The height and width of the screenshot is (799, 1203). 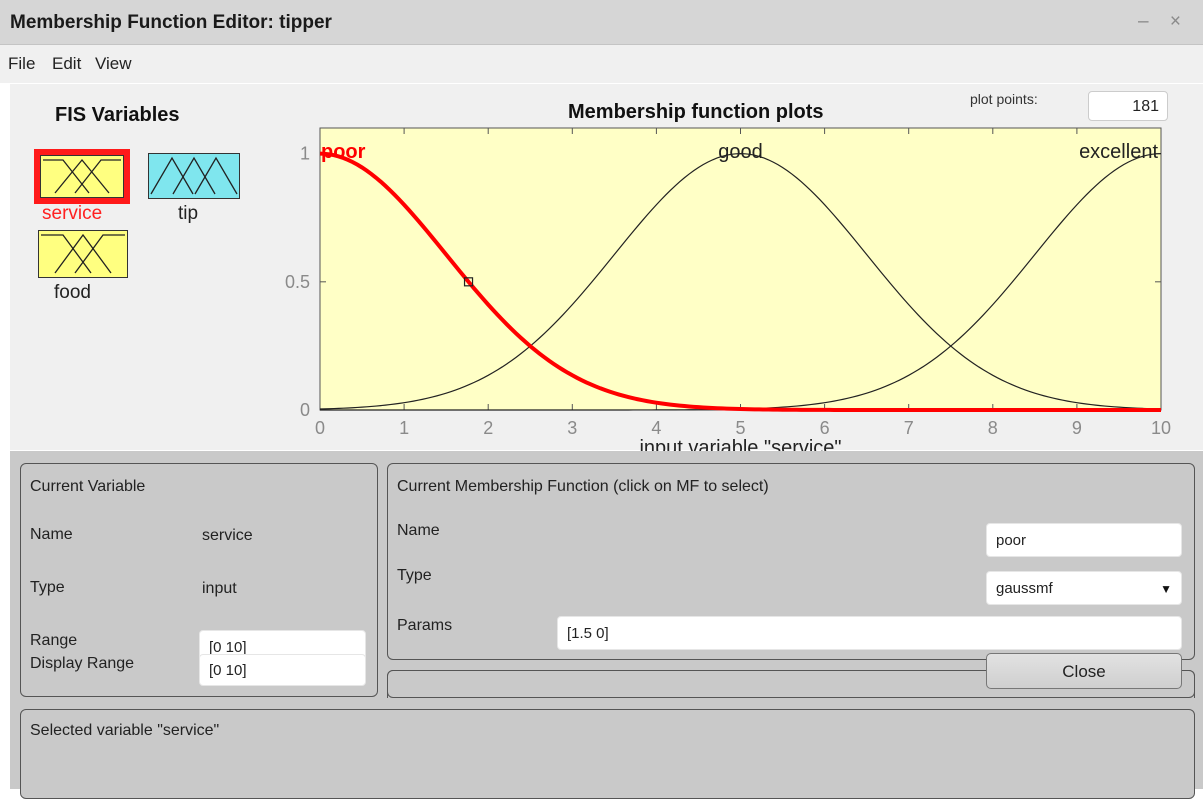 What do you see at coordinates (601, 64) in the screenshot?
I see `menu-bar` at bounding box center [601, 64].